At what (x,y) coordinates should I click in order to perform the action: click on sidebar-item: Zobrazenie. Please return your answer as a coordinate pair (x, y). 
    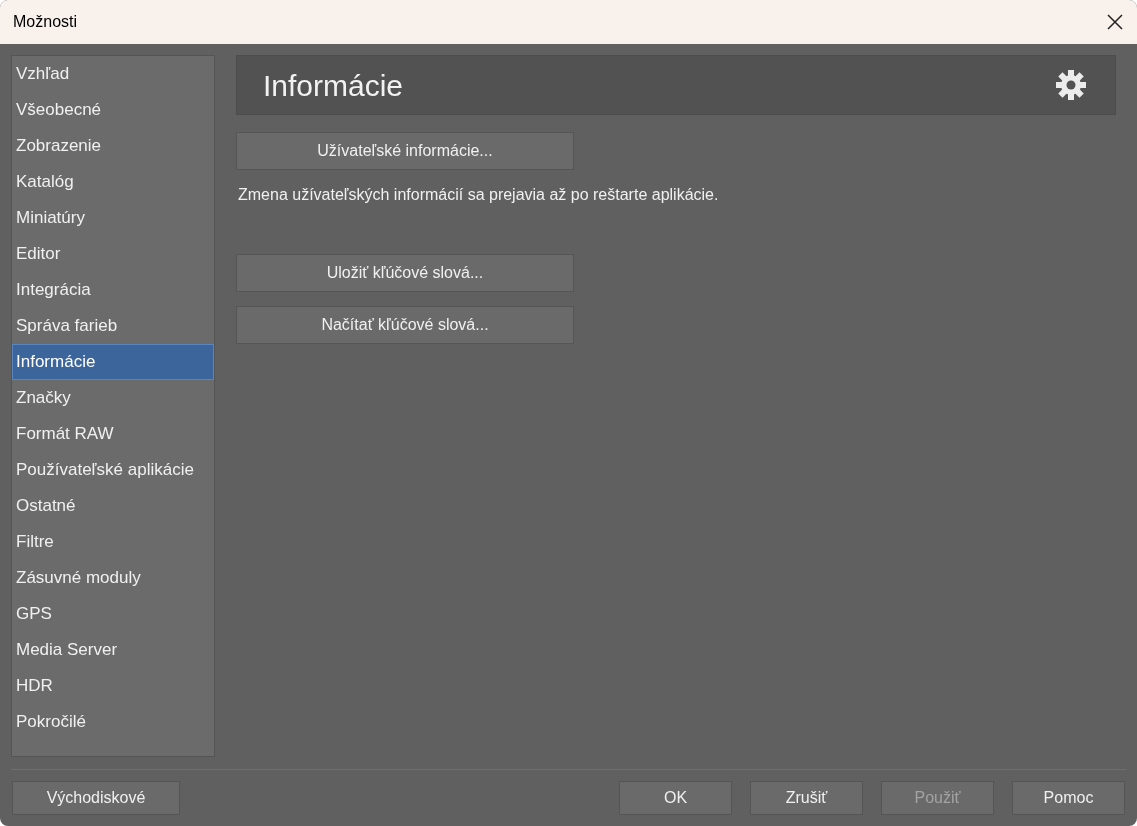
    Looking at the image, I should click on (113, 146).